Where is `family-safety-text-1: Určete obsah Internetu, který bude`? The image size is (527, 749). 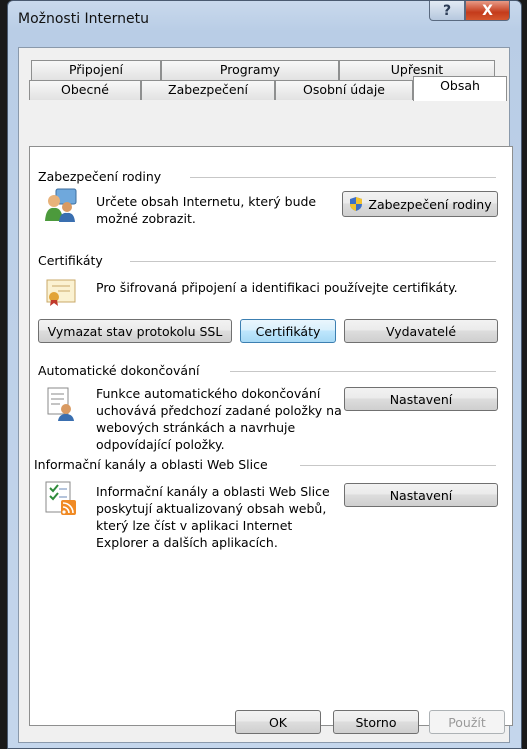 family-safety-text-1: Určete obsah Internetu, který bude is located at coordinates (206, 201).